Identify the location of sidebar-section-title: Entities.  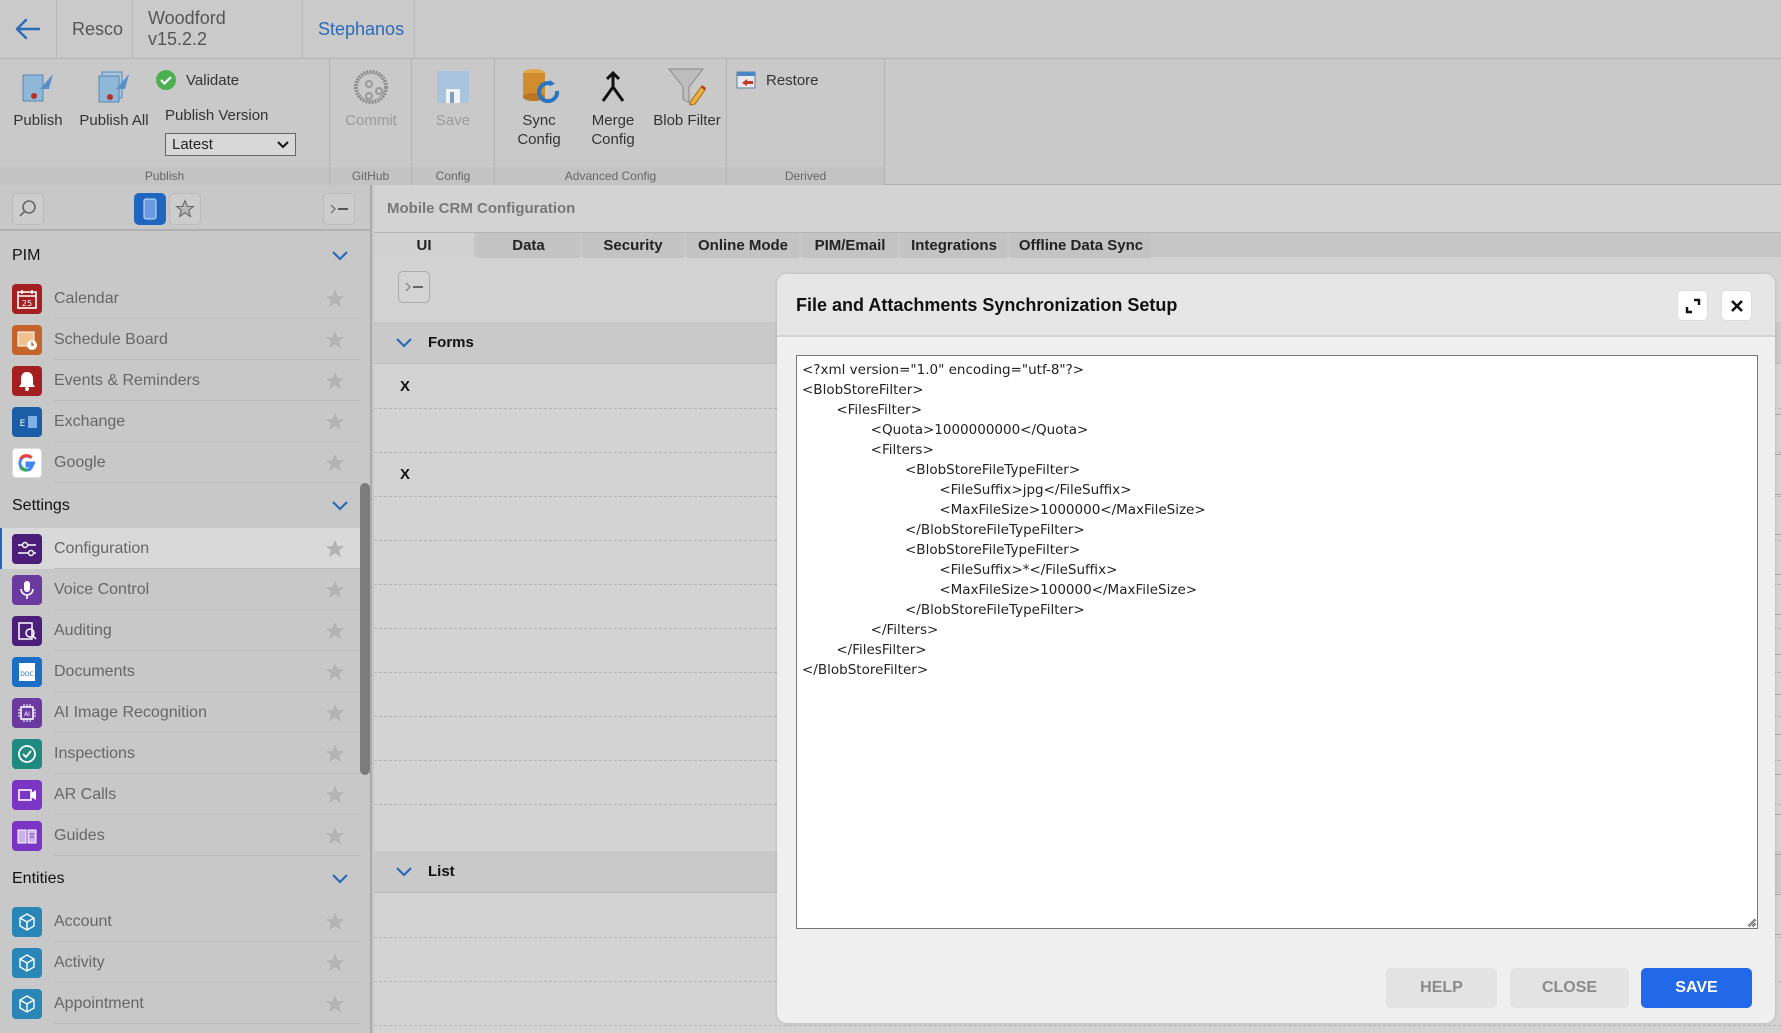
(38, 878).